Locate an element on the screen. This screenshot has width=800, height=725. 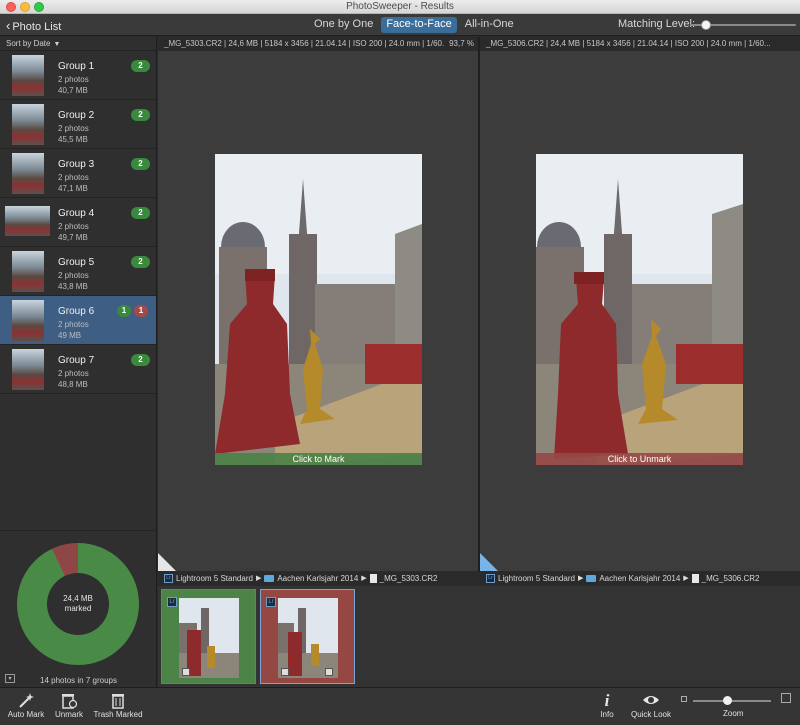
filmstrip-thumb-kept: Lr is located at coordinates (208, 636).